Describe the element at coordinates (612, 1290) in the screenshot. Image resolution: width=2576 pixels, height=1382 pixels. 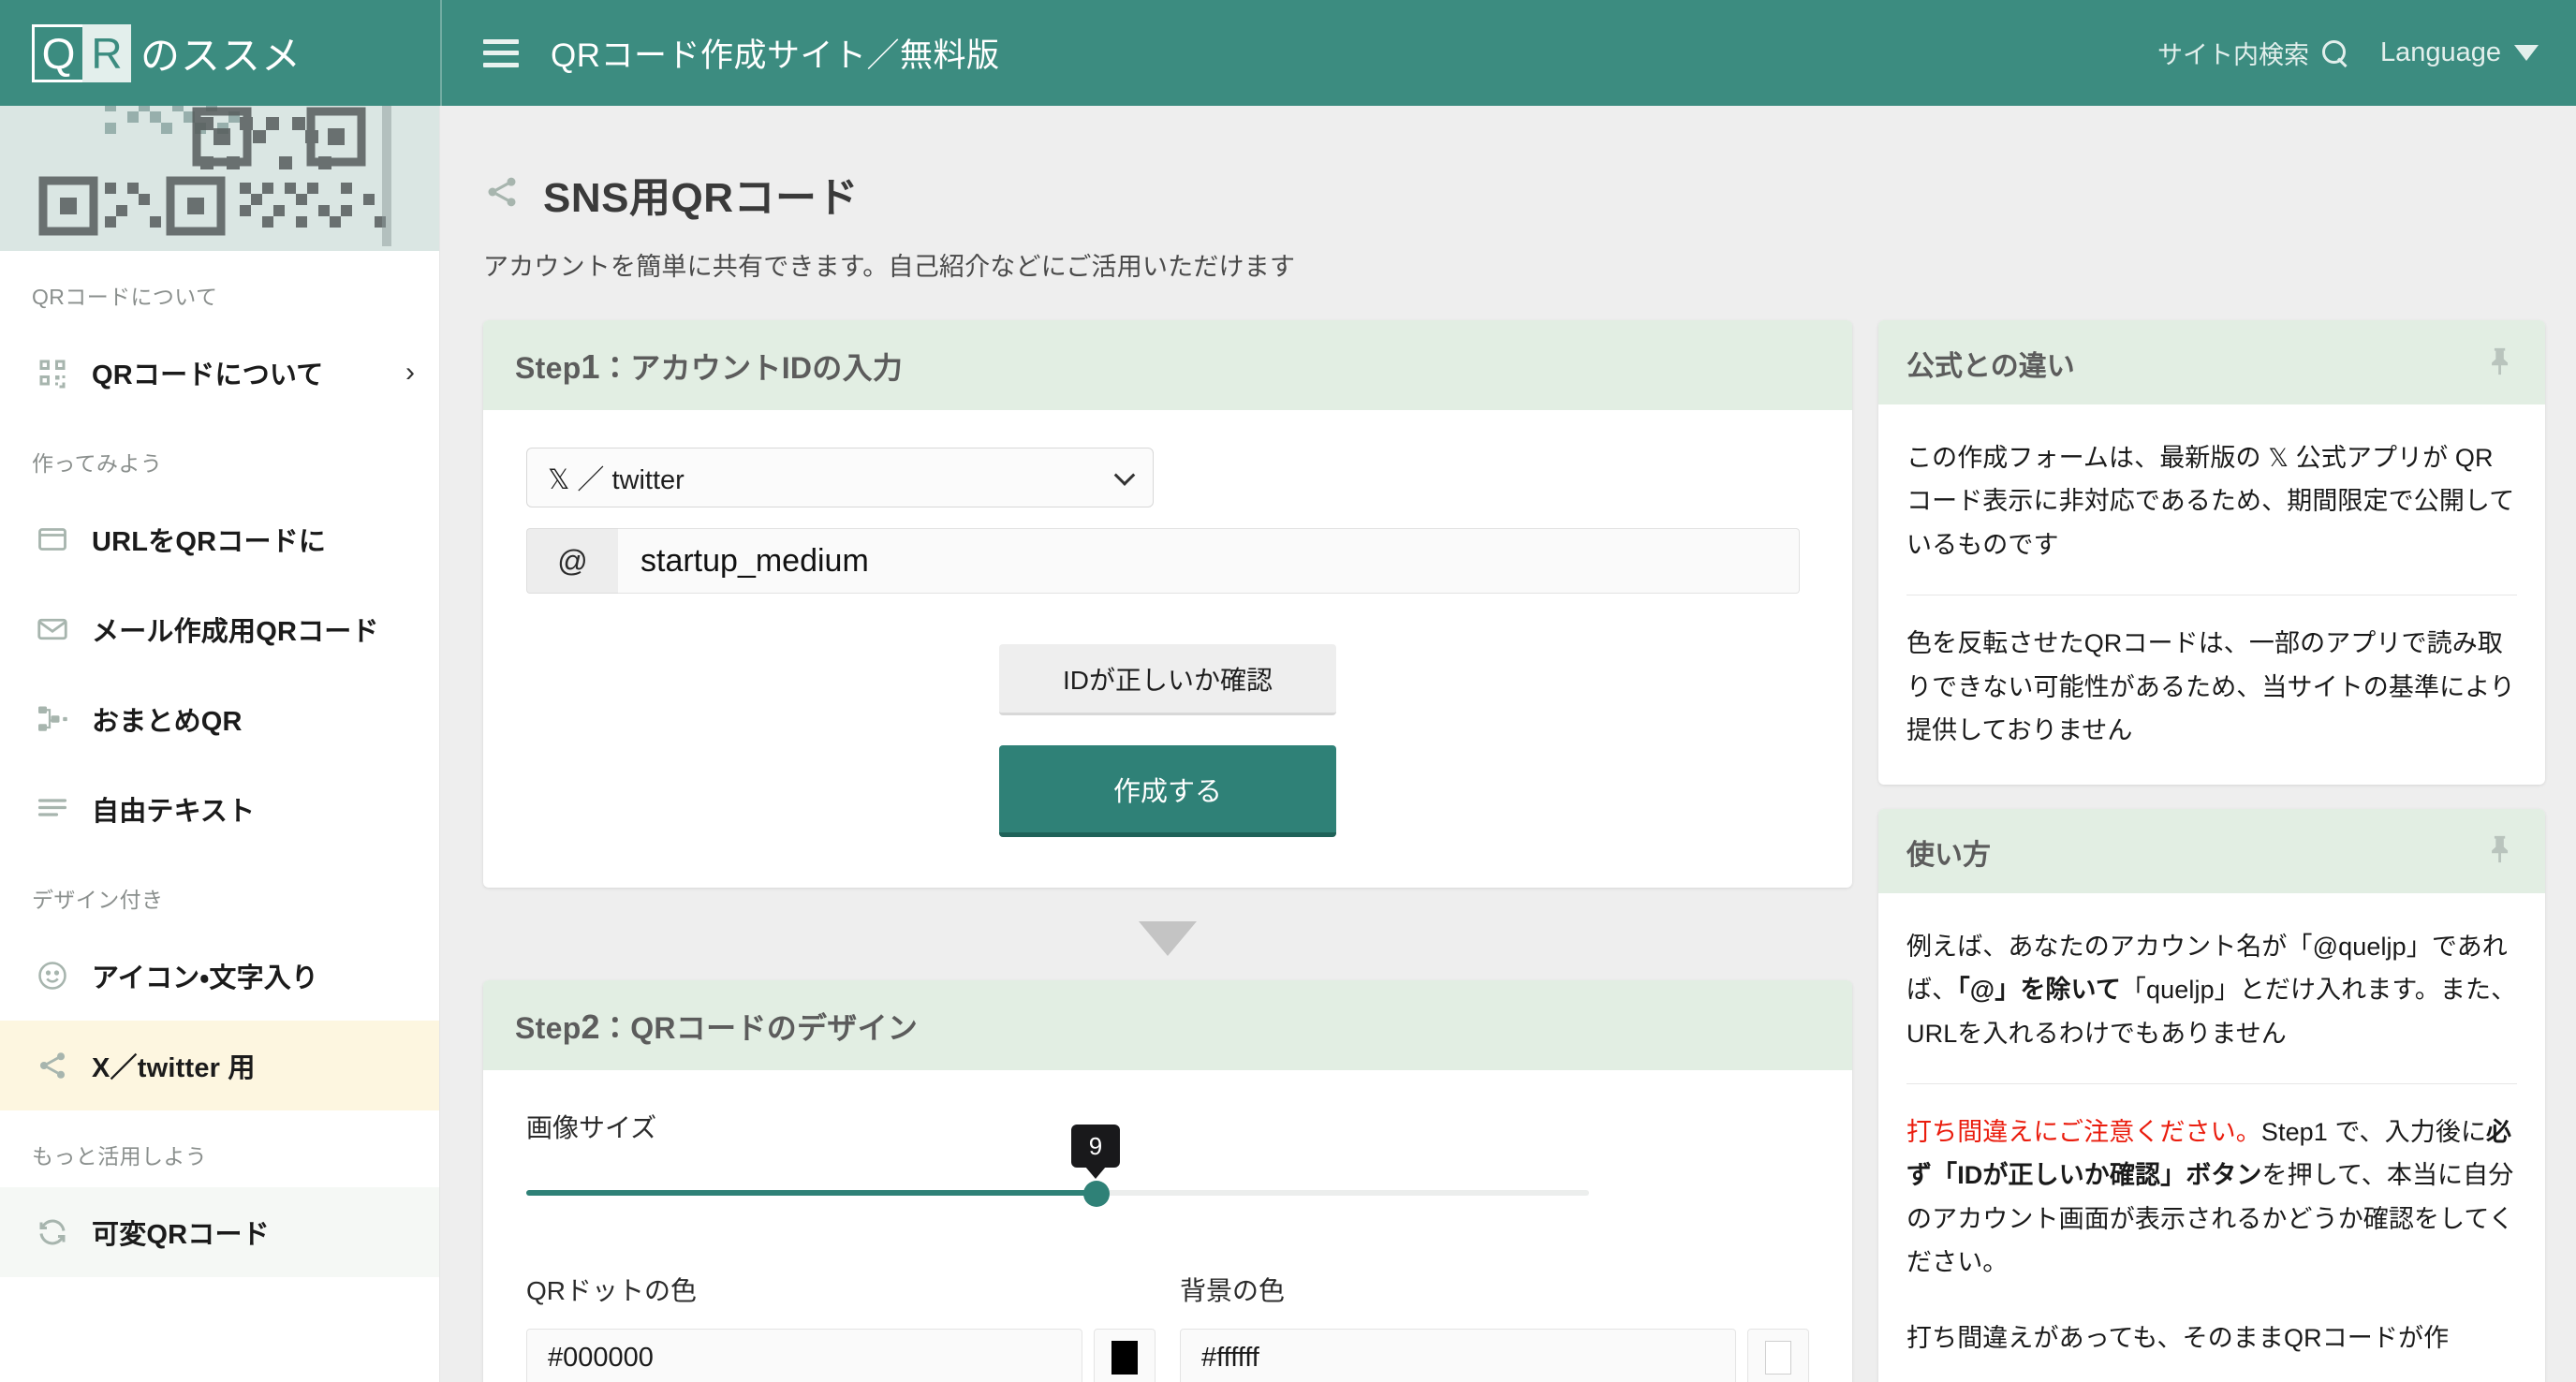
I see `dot-color-label: QRドットの色` at that location.